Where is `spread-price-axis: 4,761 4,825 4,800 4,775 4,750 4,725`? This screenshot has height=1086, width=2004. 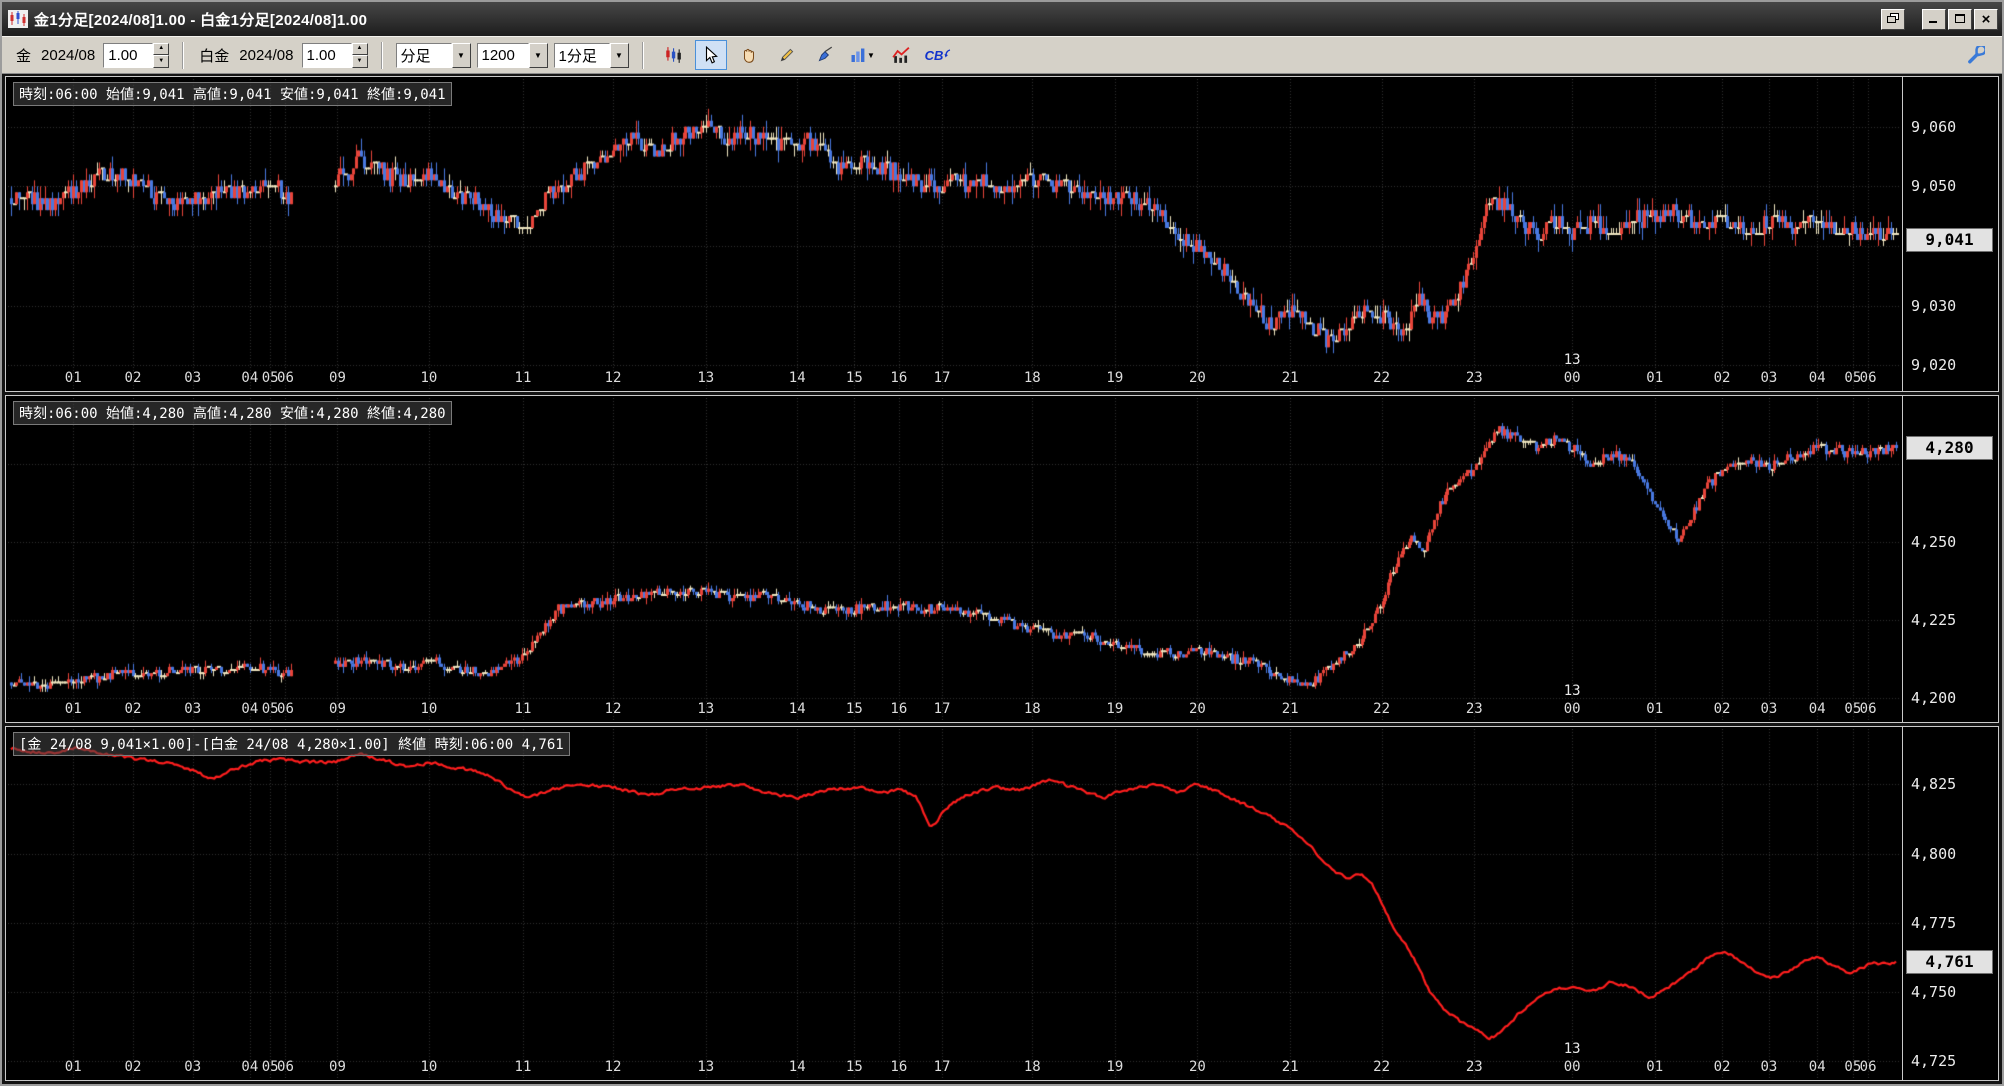 spread-price-axis: 4,761 4,825 4,800 4,775 4,750 4,725 is located at coordinates (1950, 903).